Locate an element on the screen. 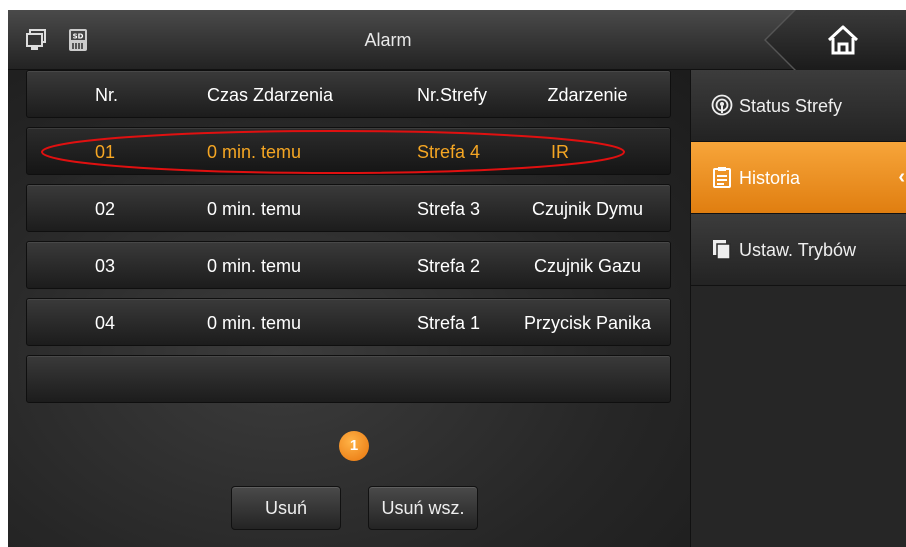 The width and height of the screenshot is (906, 547). clipboard-icon is located at coordinates (722, 177).